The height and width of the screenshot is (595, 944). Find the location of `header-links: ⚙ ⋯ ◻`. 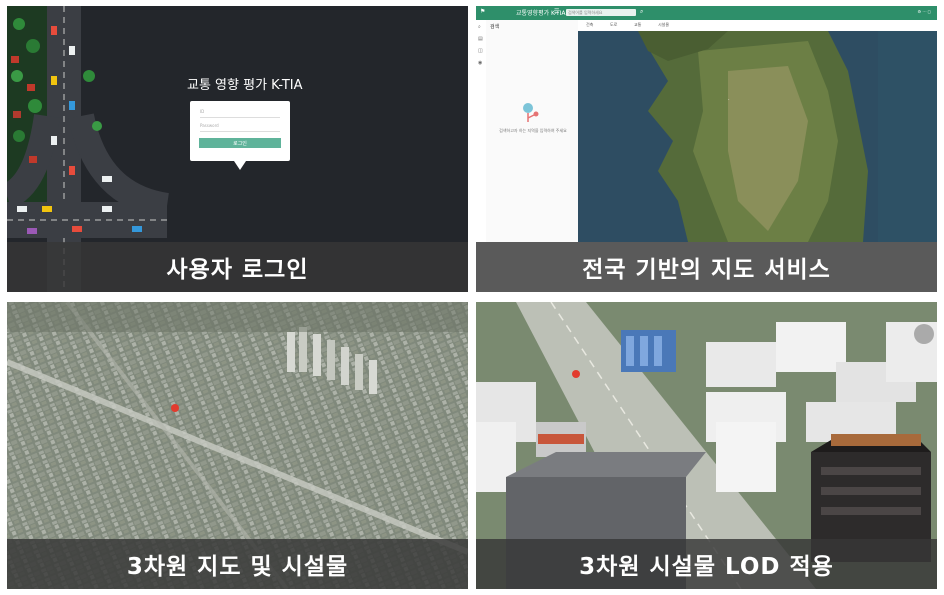

header-links: ⚙ ⋯ ◻ is located at coordinates (924, 11).